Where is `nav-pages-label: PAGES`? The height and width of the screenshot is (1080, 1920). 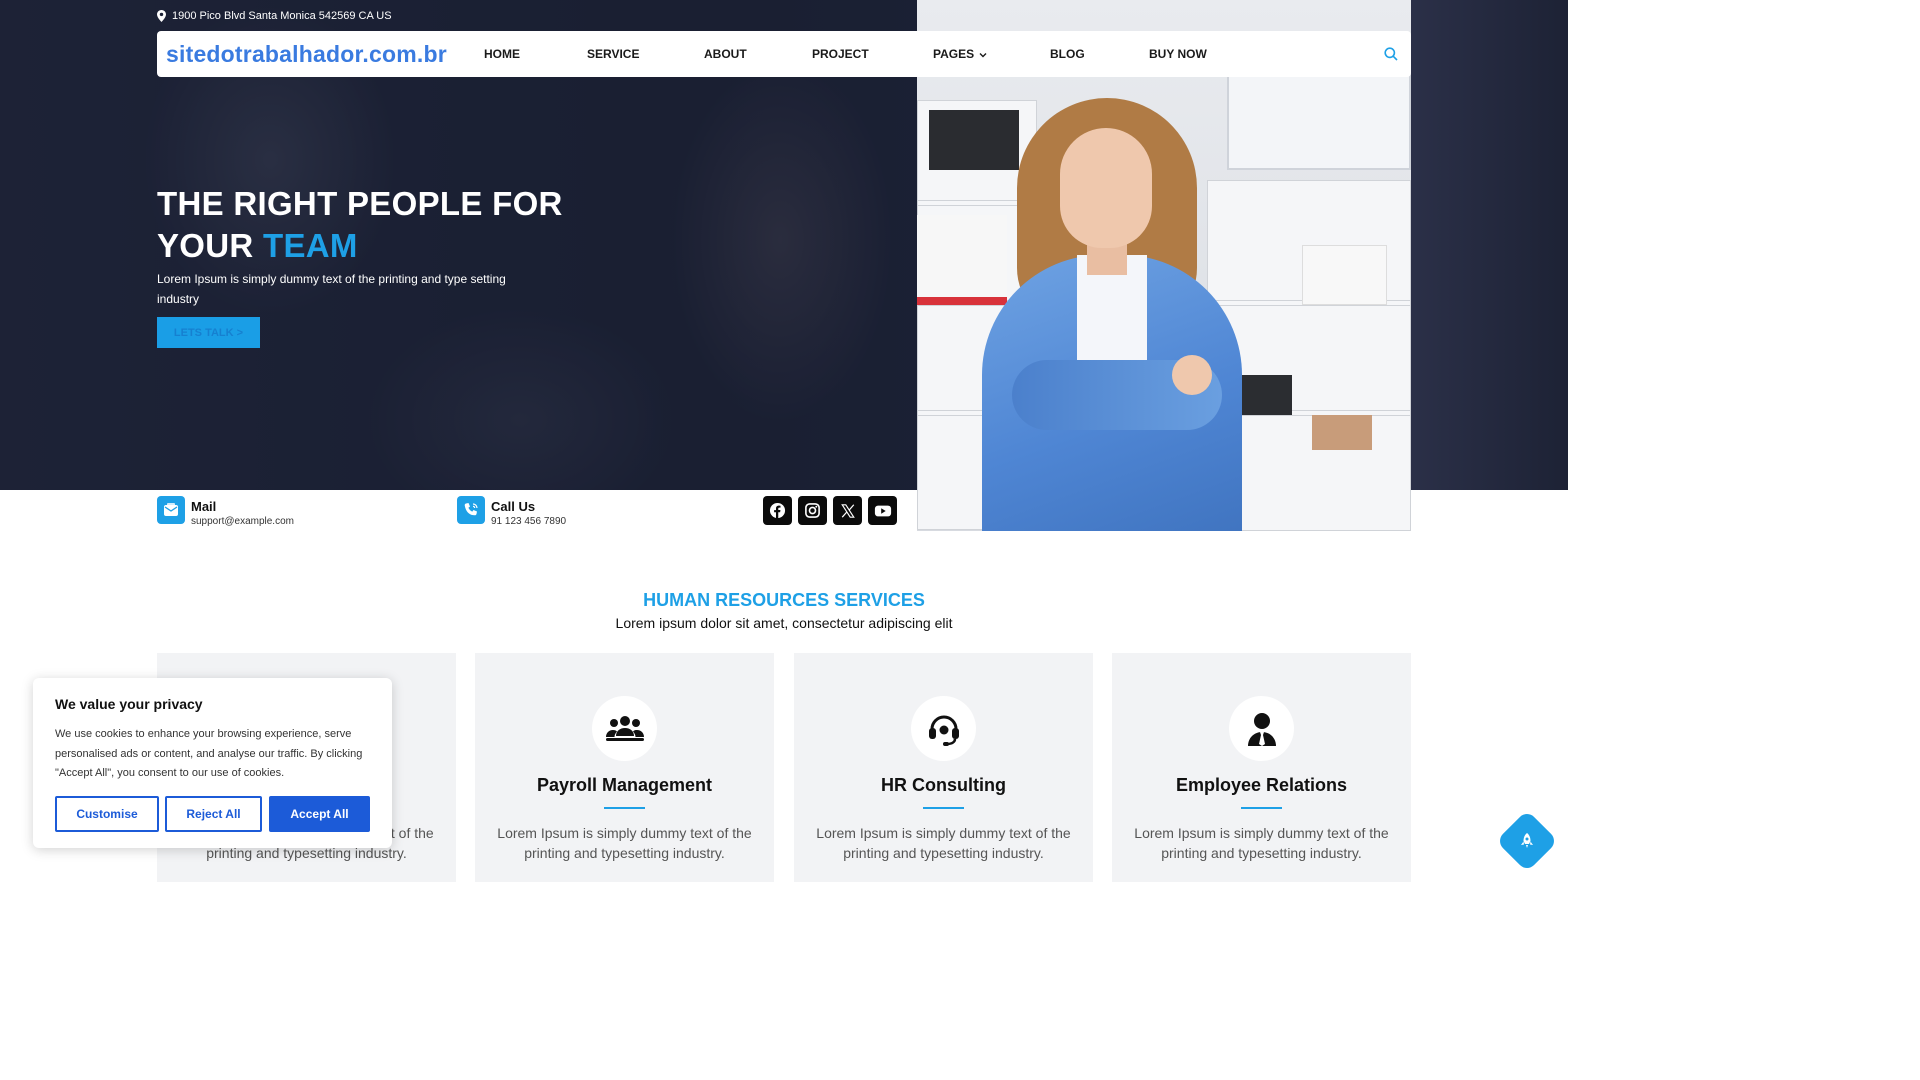
nav-pages-label: PAGES is located at coordinates (954, 54).